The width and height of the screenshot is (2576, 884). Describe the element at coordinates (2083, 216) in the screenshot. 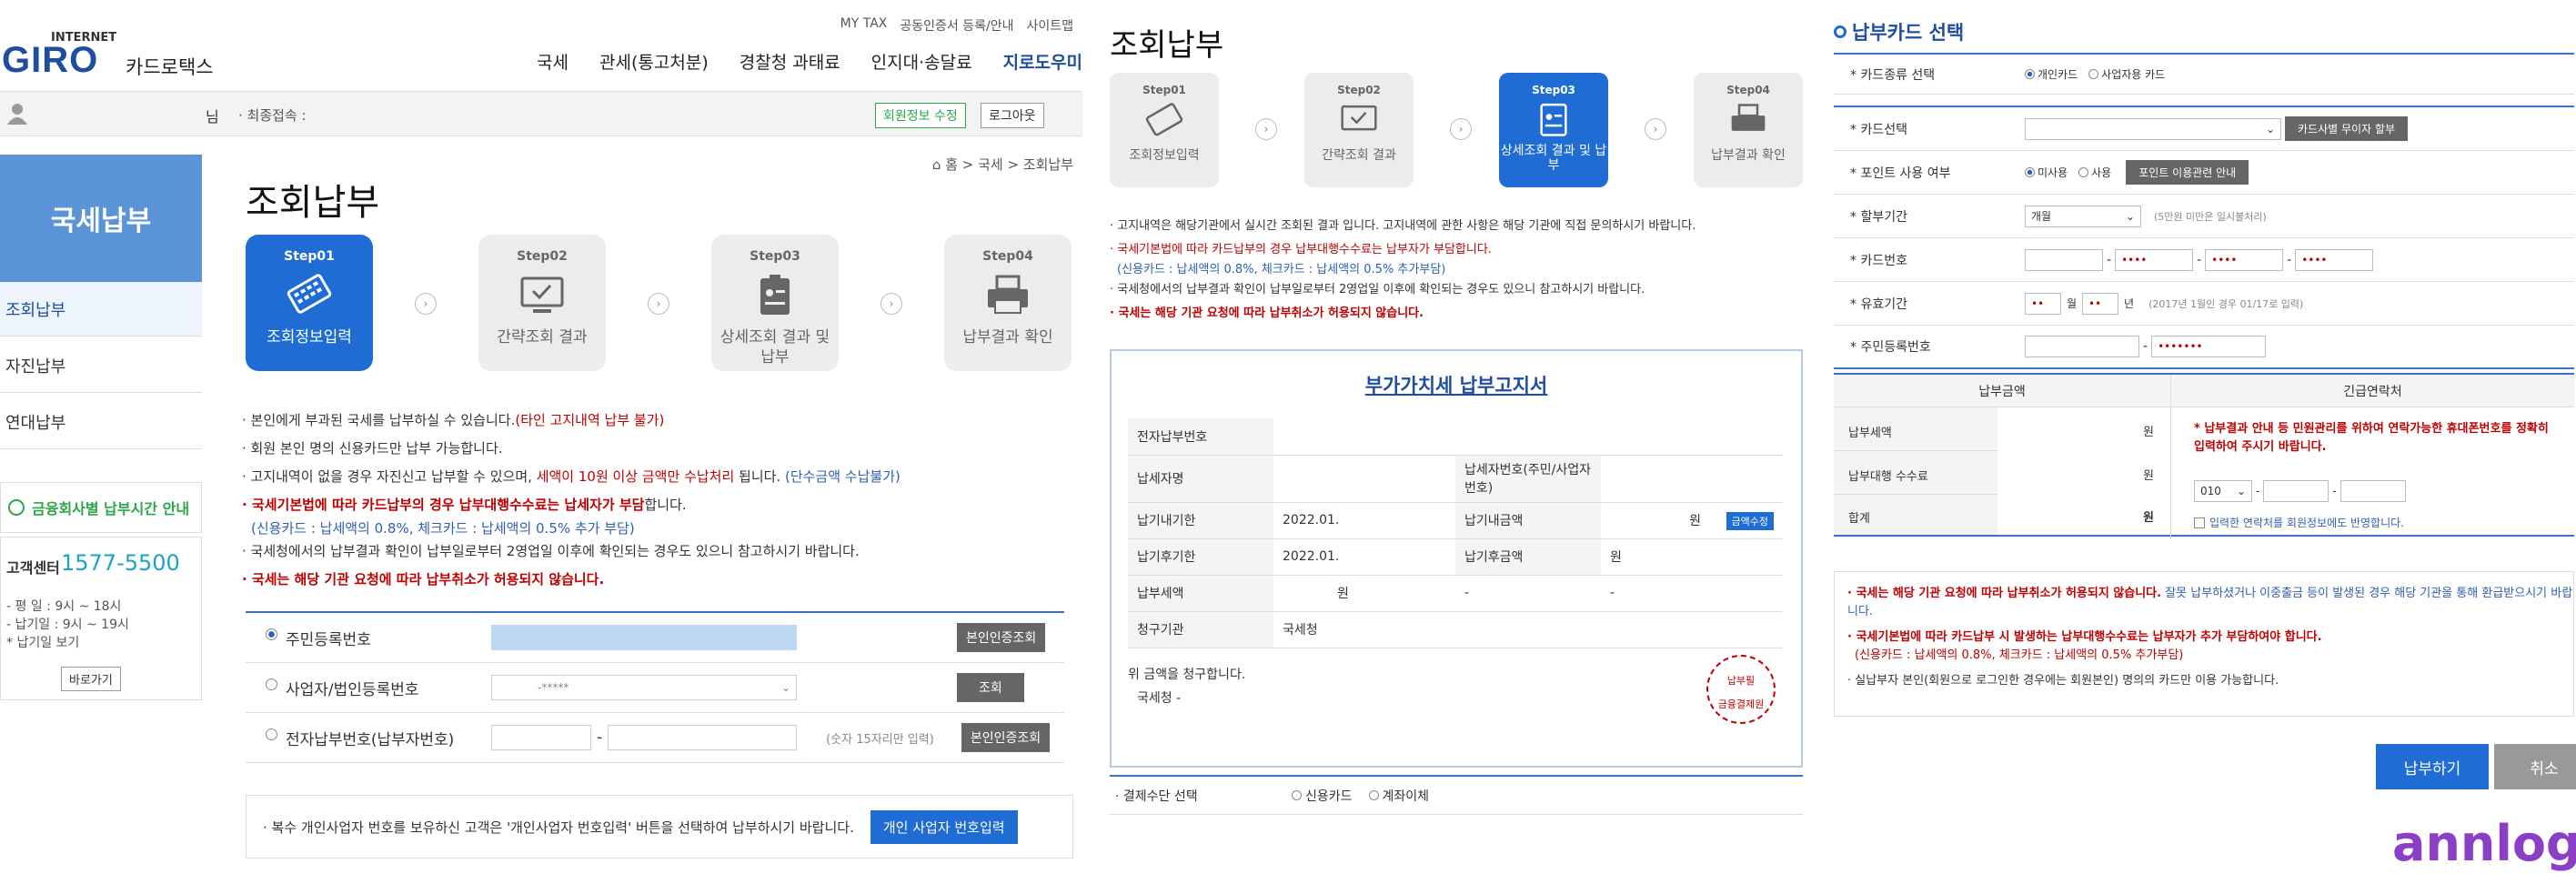

I see `installment-select: 개월 ⌄` at that location.